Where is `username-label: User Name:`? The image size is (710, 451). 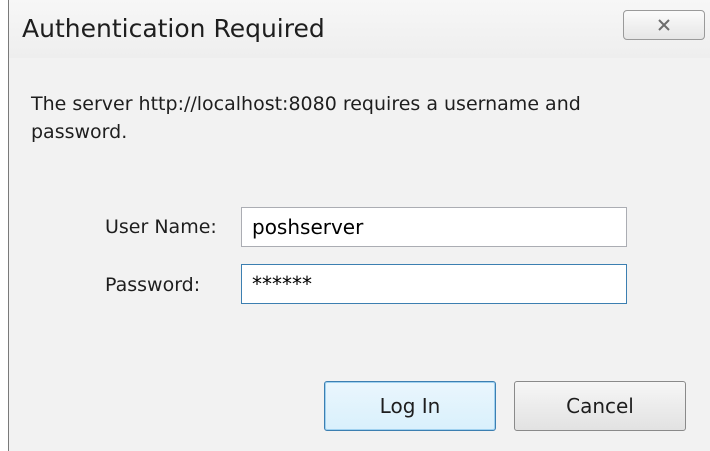
username-label: User Name: is located at coordinates (161, 227).